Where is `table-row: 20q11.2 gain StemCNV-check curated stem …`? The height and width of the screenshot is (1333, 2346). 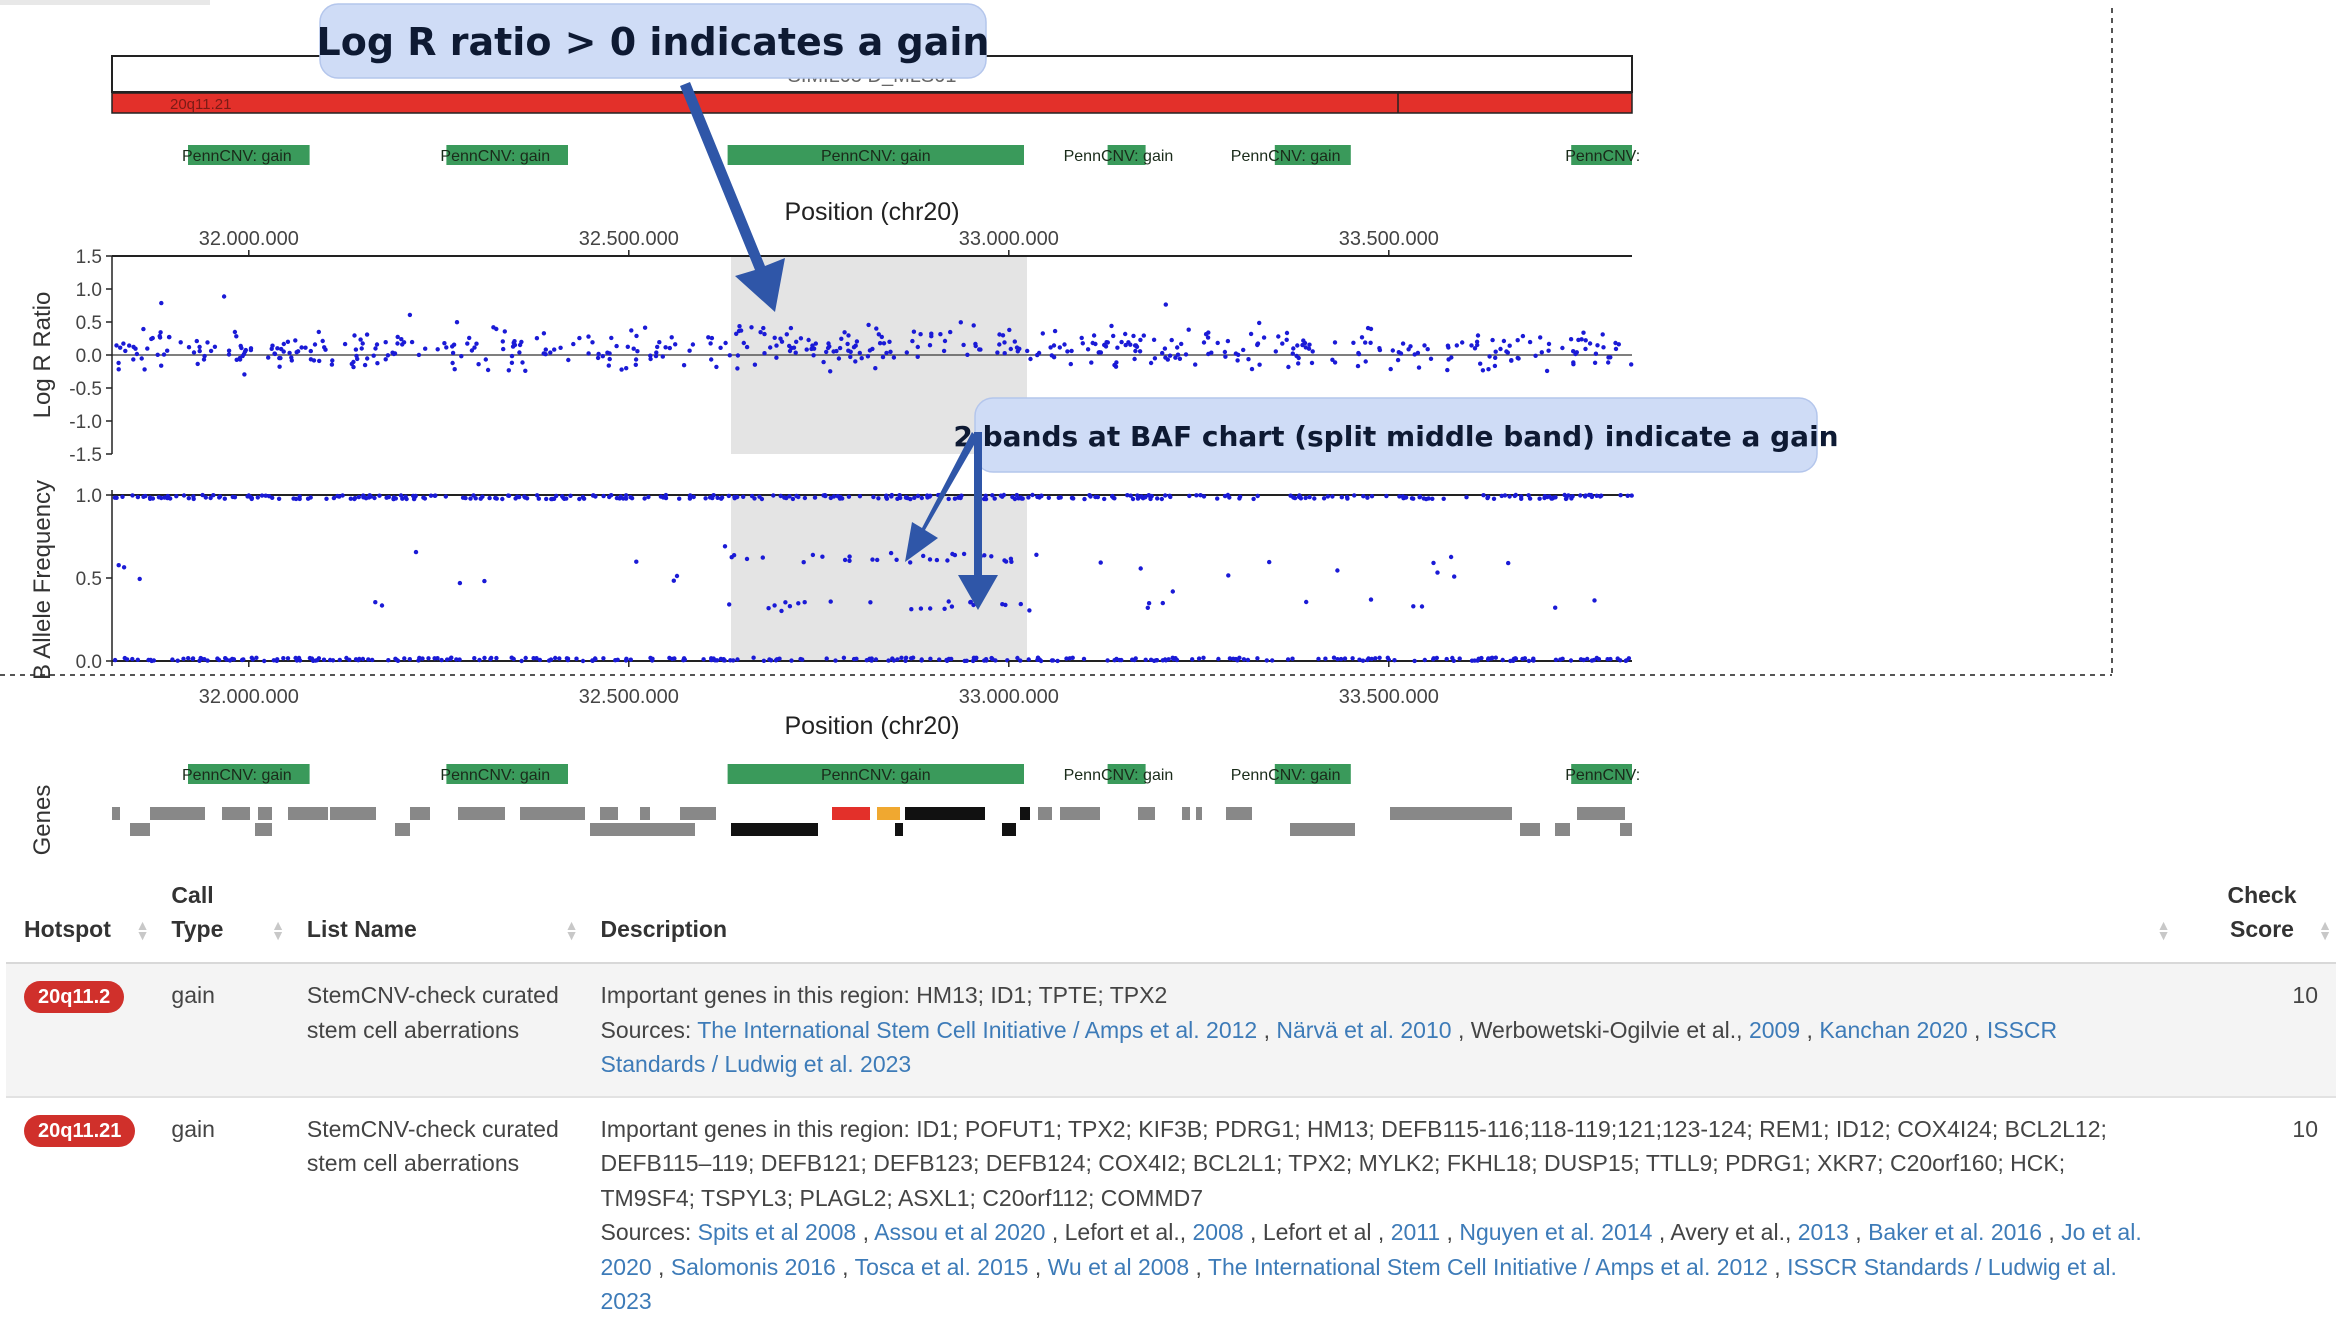
table-row: 20q11.2 gain StemCNV-check curated stem … is located at coordinates (1171, 1030).